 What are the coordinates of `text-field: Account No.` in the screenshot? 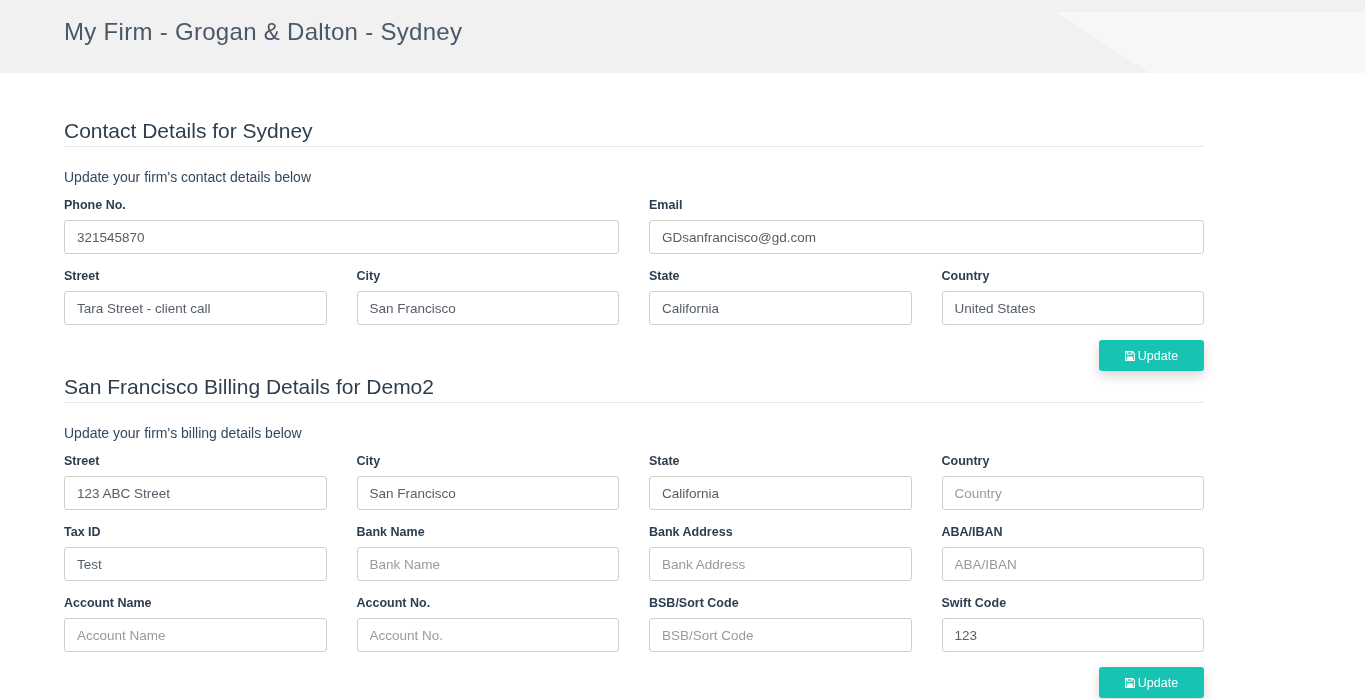 It's located at (487, 635).